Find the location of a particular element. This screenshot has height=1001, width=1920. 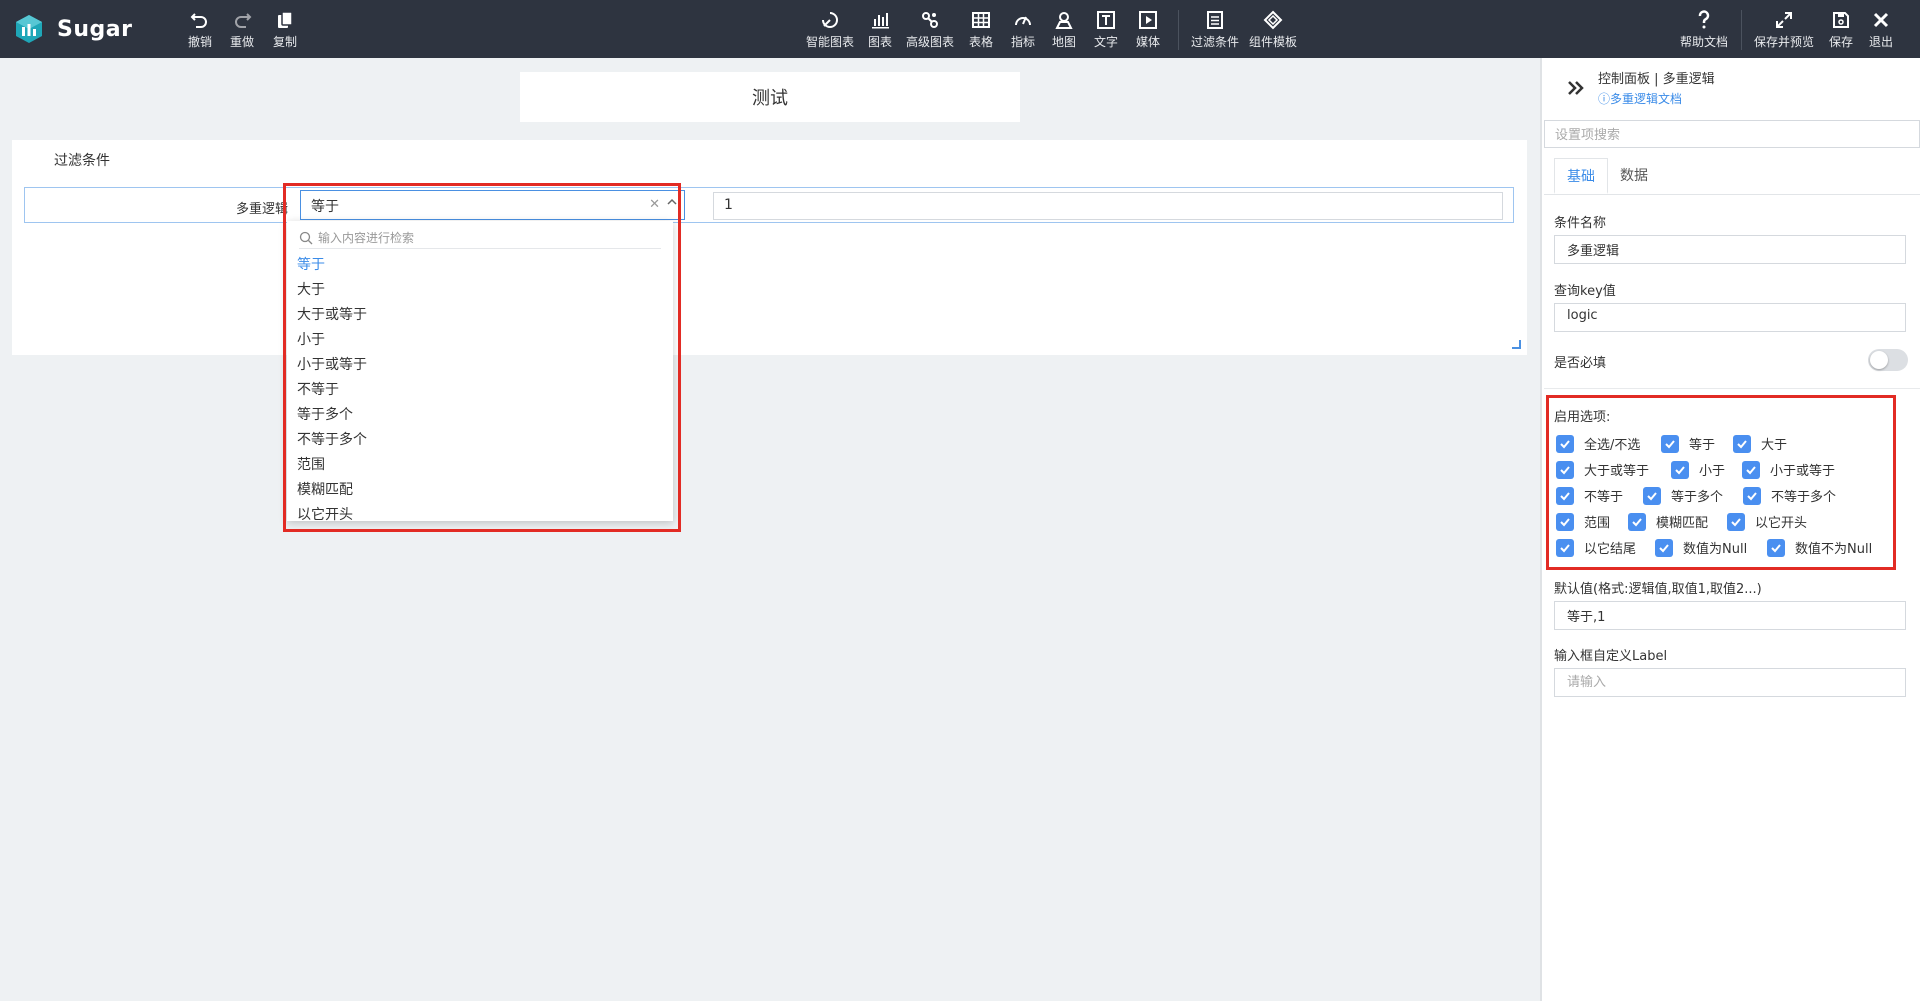

default-value-label: 默认值(格式:逻辑值,取值1,取值2...) is located at coordinates (1658, 589).